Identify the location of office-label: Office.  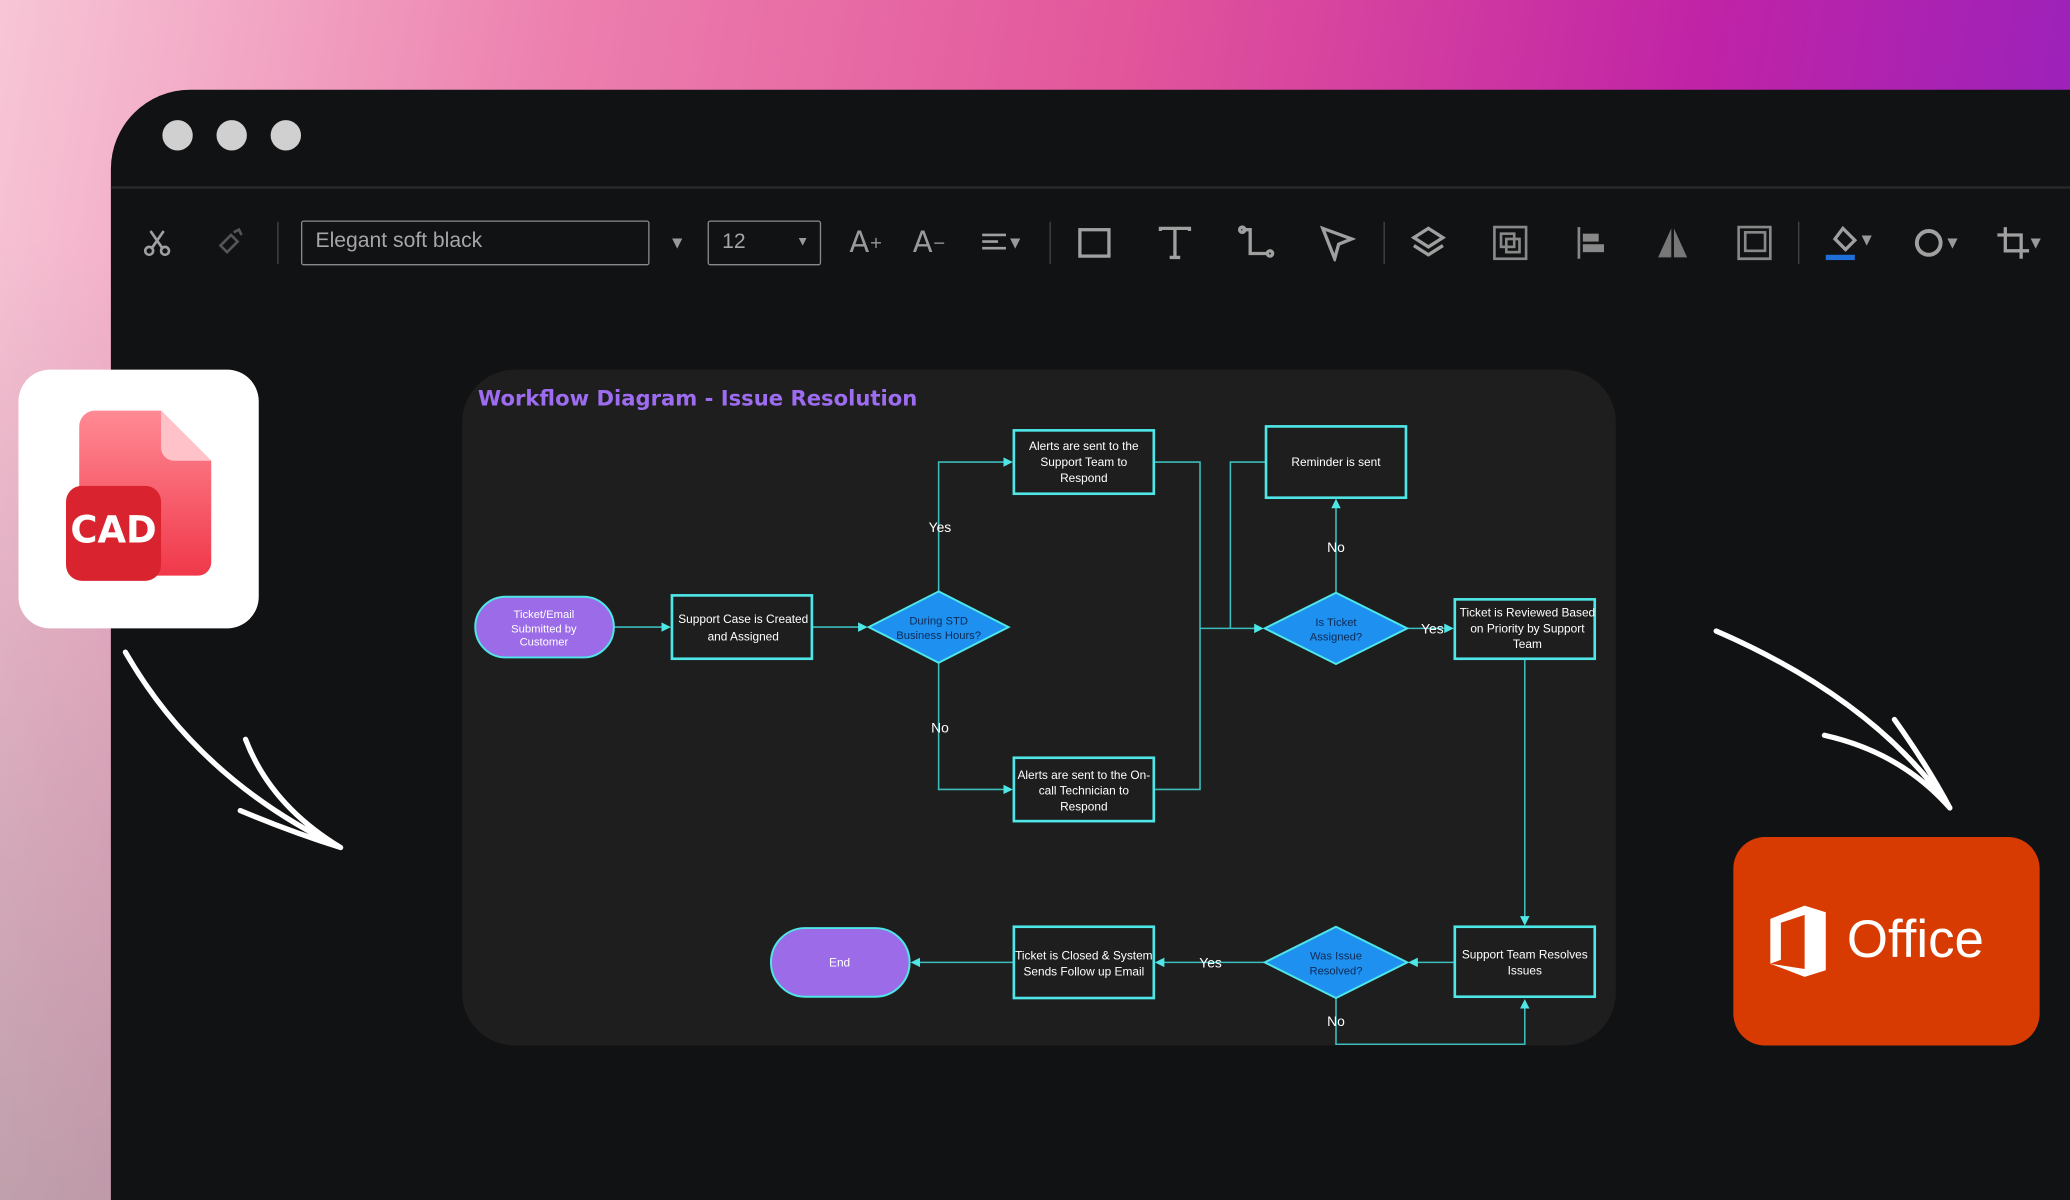
(1915, 939).